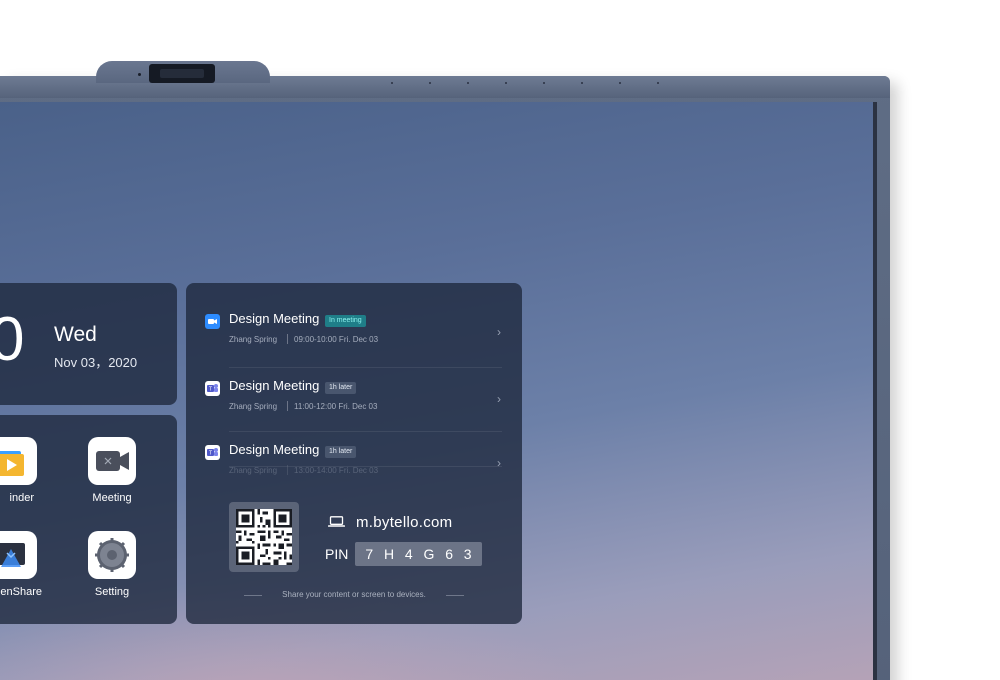 The width and height of the screenshot is (1000, 680). What do you see at coordinates (212, 321) in the screenshot?
I see `zoom-icon` at bounding box center [212, 321].